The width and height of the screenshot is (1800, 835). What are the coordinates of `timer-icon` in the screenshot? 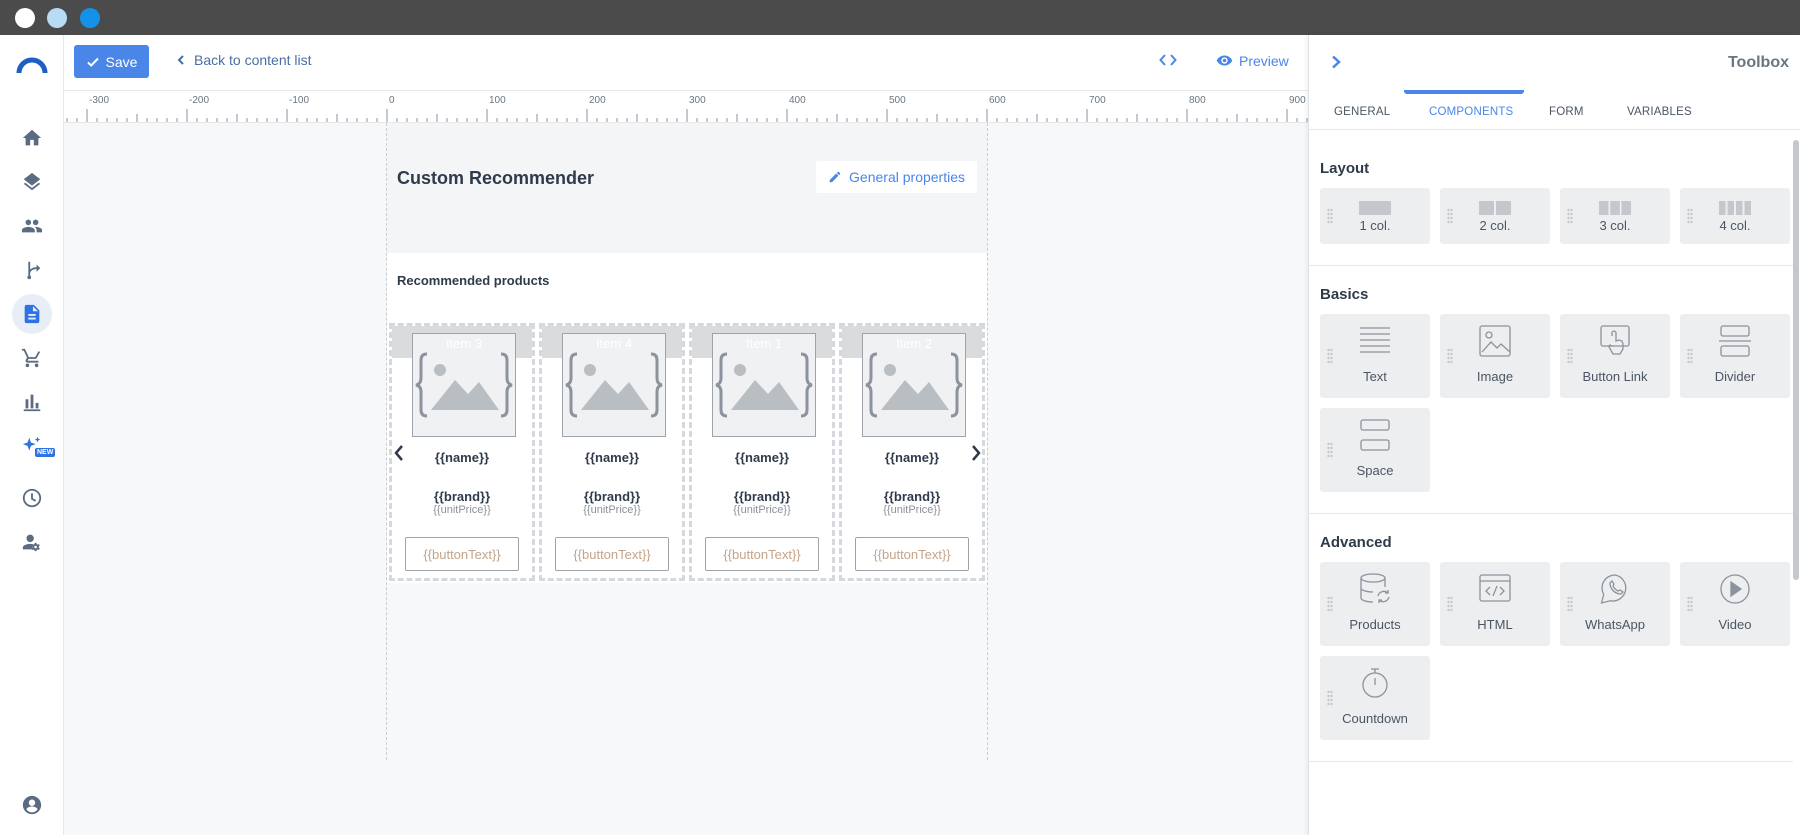 It's located at (1375, 683).